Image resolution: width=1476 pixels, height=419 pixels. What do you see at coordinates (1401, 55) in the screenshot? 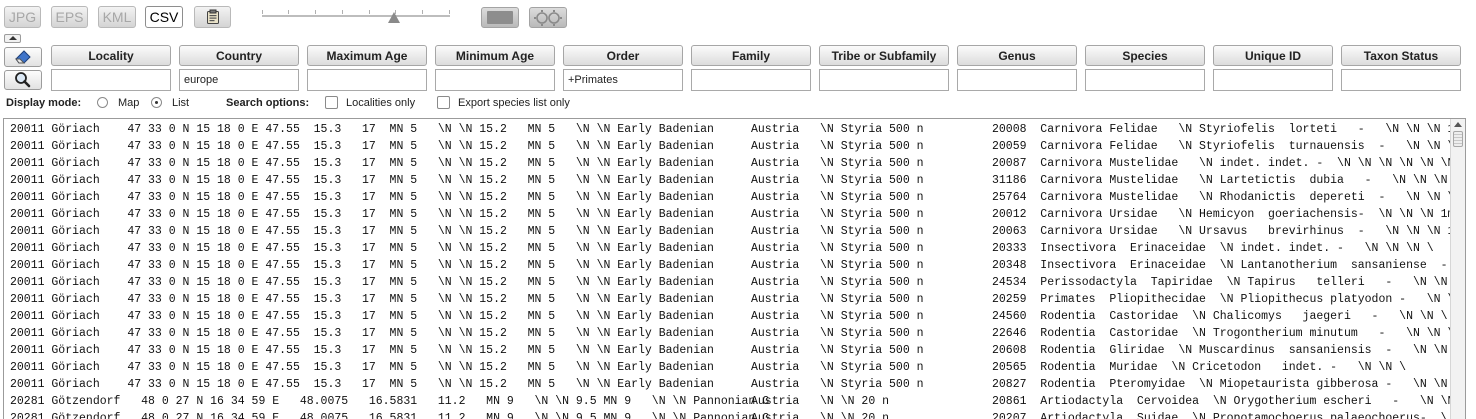
I see `column-header-taxon-status: Taxon Status` at bounding box center [1401, 55].